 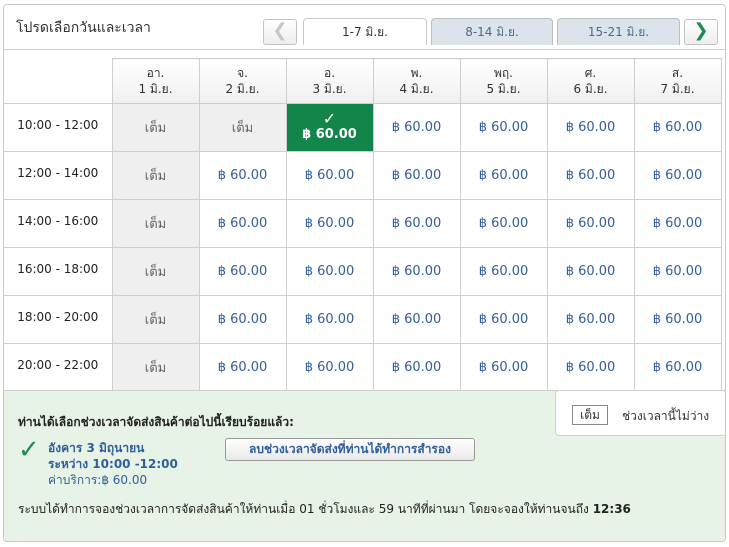 What do you see at coordinates (58, 81) in the screenshot?
I see `grid-corner` at bounding box center [58, 81].